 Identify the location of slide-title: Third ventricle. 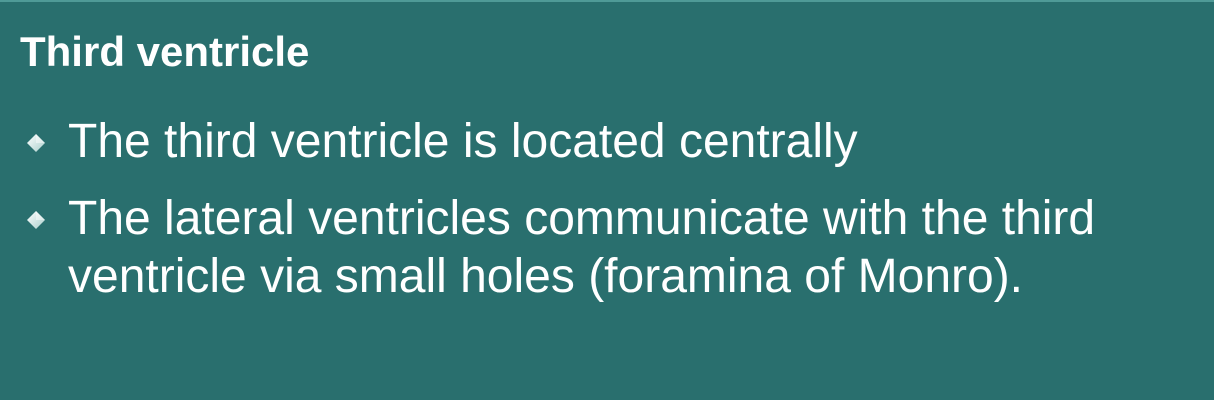
(165, 51).